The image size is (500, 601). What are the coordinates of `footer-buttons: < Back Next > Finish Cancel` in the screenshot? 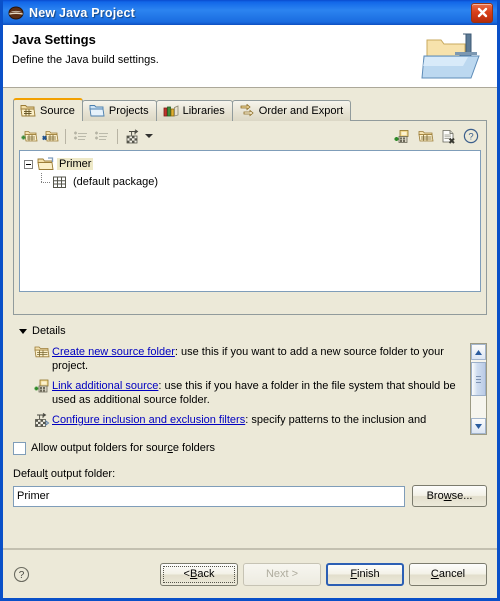 It's located at (323, 574).